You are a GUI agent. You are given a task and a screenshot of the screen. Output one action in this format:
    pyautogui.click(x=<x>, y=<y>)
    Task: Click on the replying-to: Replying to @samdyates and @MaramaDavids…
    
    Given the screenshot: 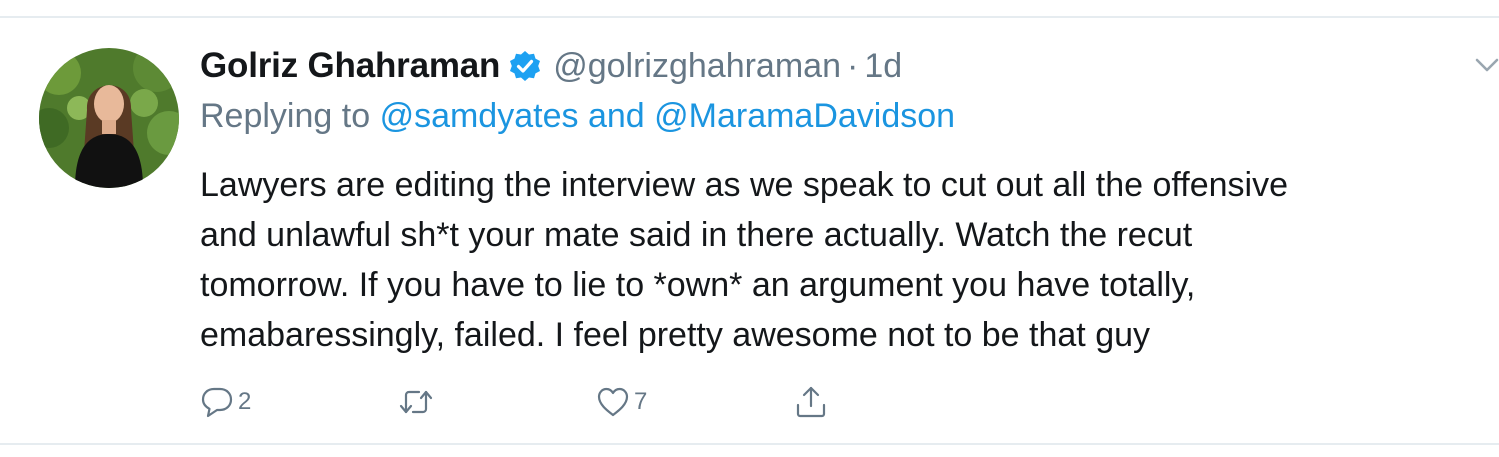 What is the action you would take?
    pyautogui.click(x=577, y=116)
    